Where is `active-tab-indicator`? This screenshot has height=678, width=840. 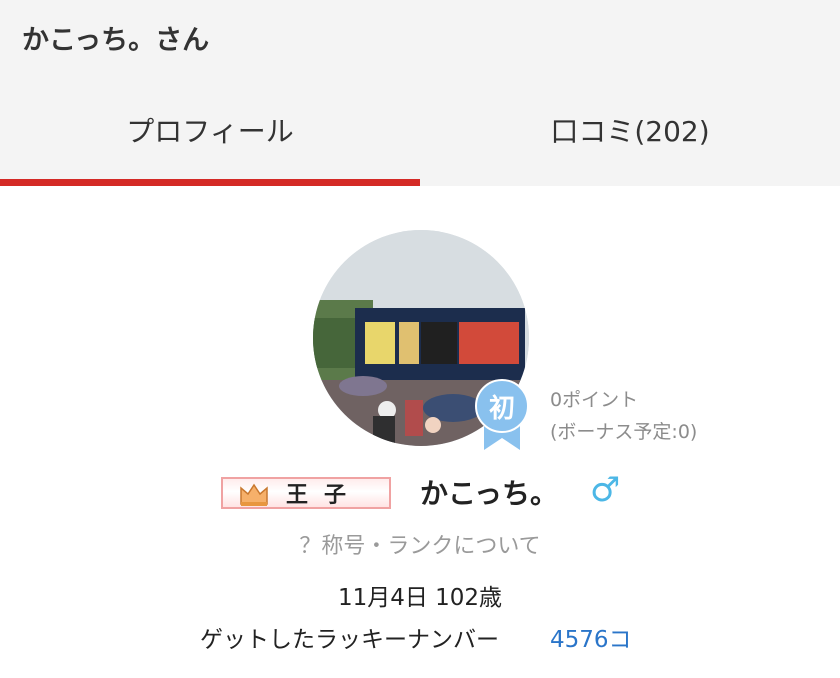 active-tab-indicator is located at coordinates (210, 182).